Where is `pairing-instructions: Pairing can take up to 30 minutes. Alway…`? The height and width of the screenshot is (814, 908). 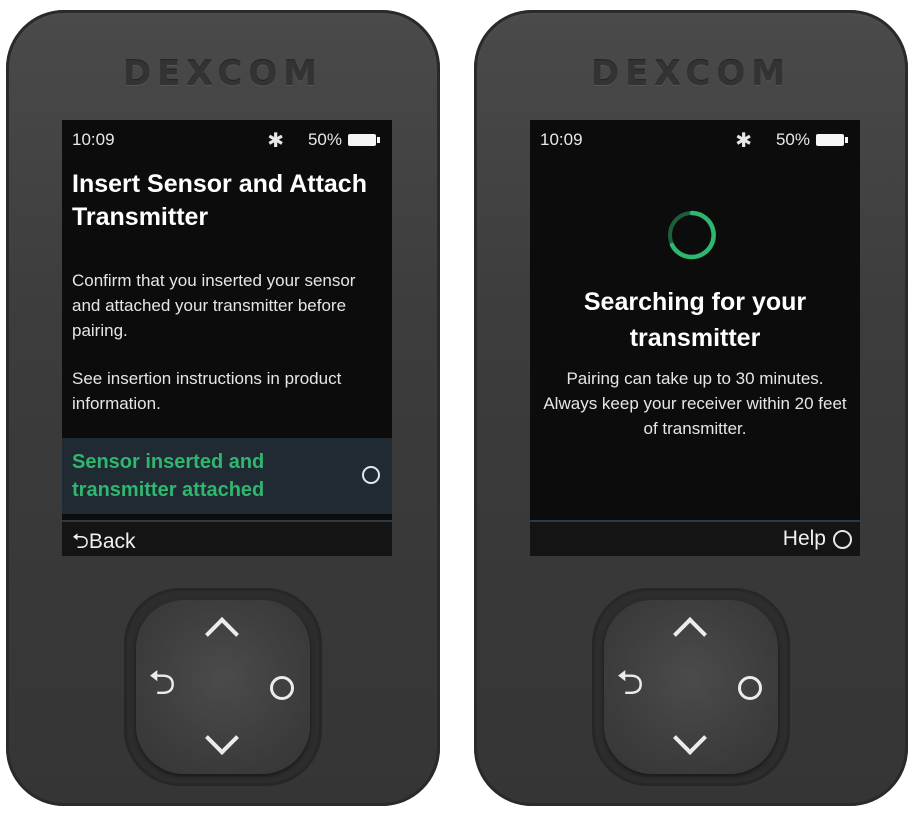
pairing-instructions: Pairing can take up to 30 minutes. Alway… is located at coordinates (695, 403).